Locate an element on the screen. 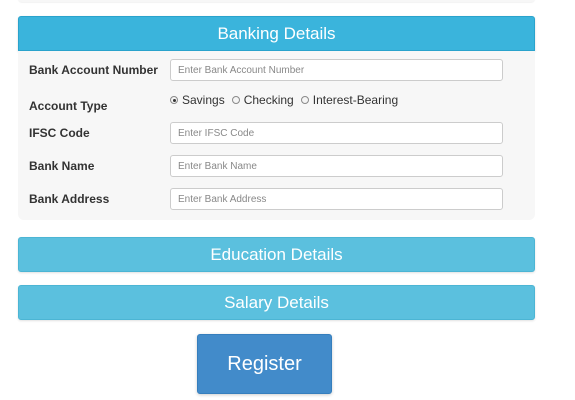  radio-interest-bearing-label: Interest-Bearing is located at coordinates (355, 100).